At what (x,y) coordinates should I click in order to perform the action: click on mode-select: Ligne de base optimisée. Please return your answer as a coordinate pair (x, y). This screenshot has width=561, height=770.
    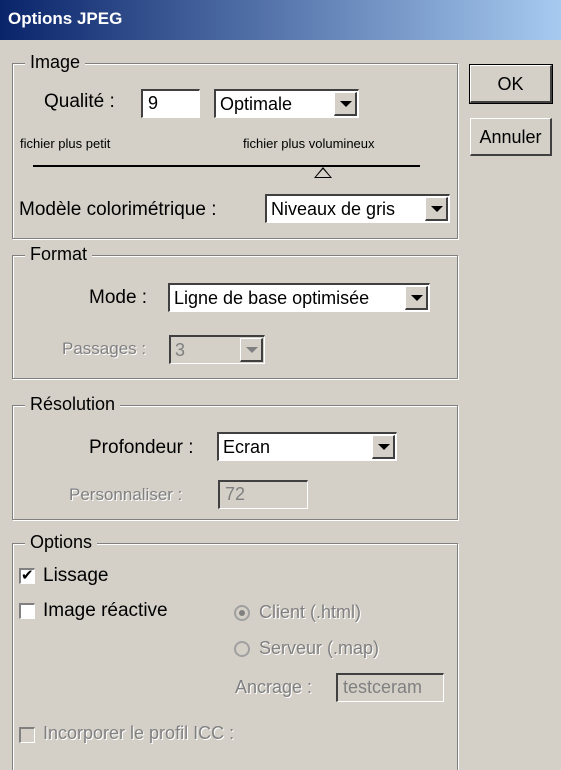
    Looking at the image, I should click on (299, 297).